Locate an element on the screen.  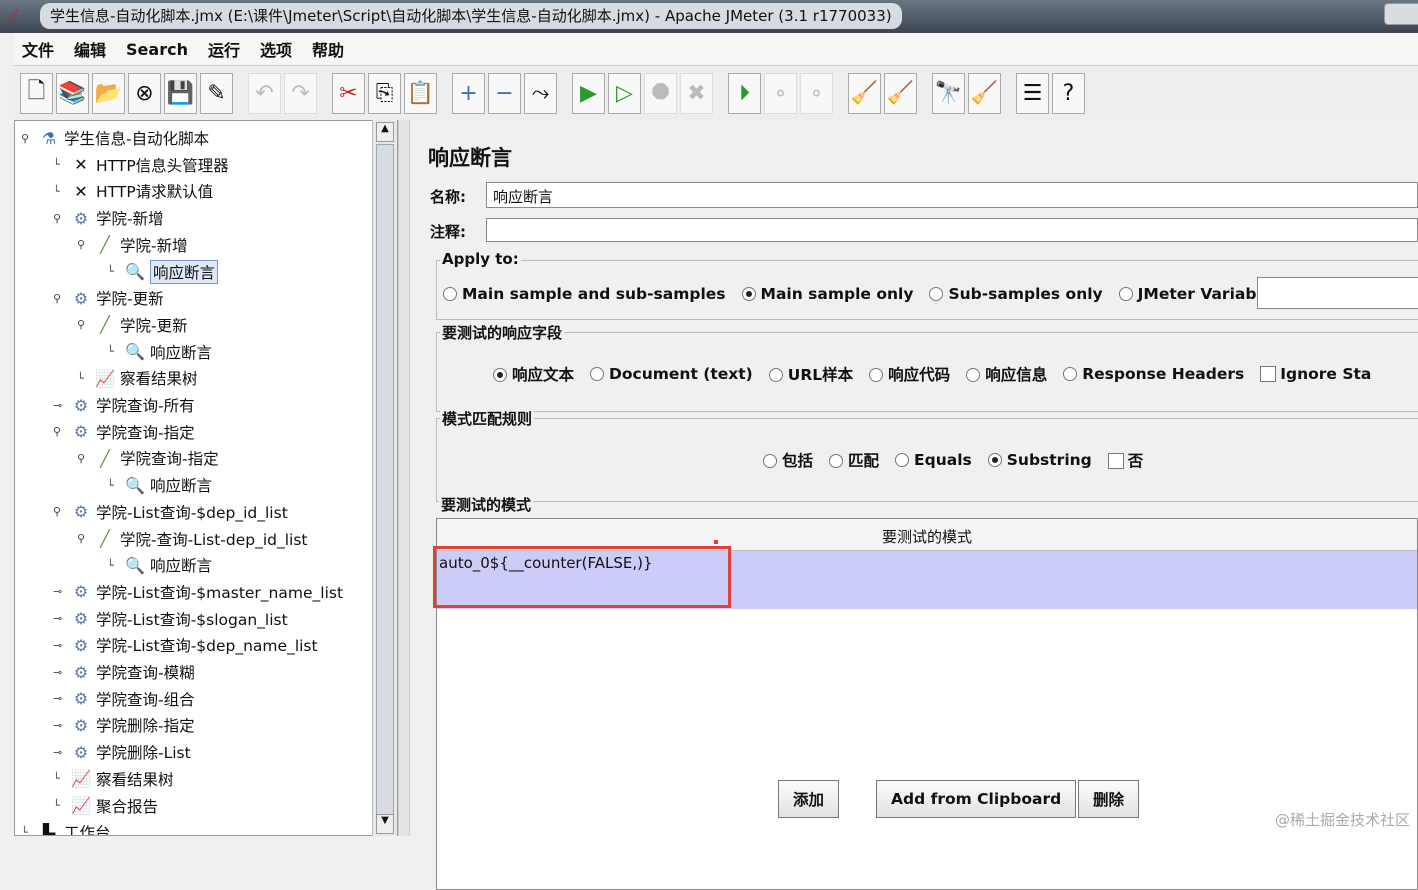
collapse-button: − is located at coordinates (504, 93).